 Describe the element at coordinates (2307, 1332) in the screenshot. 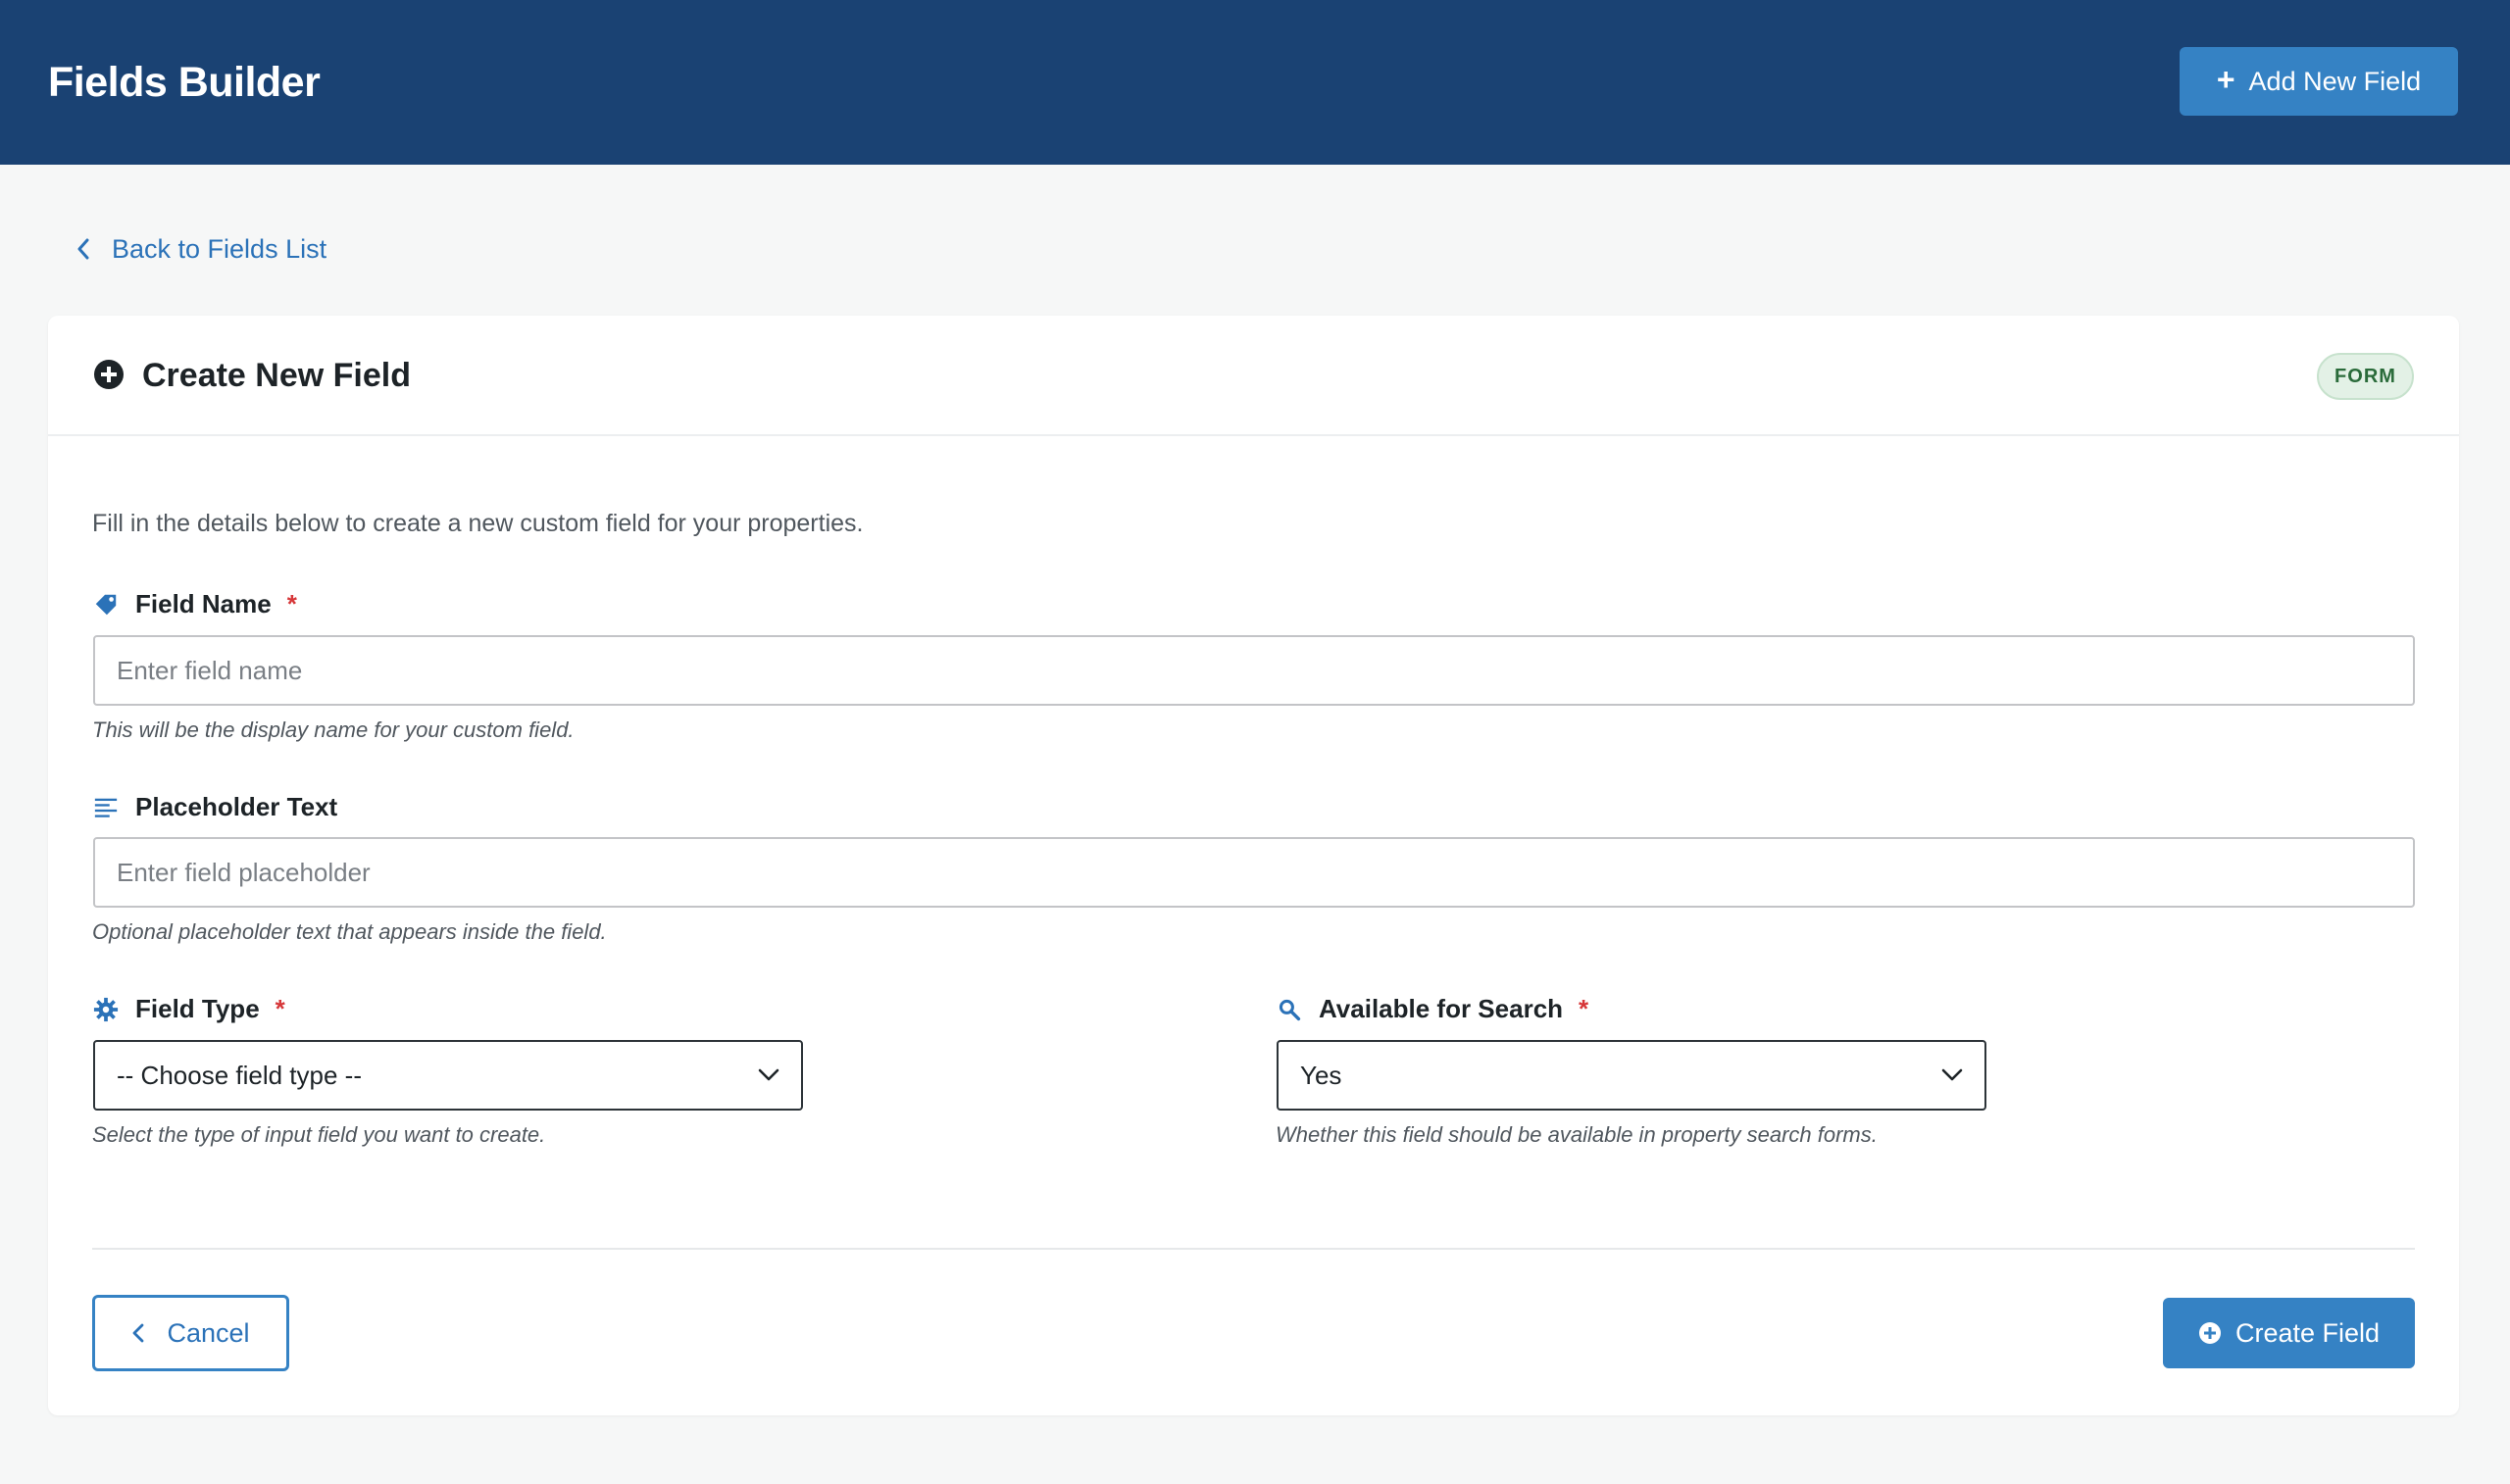

I see `create-field-label: Create Field` at that location.